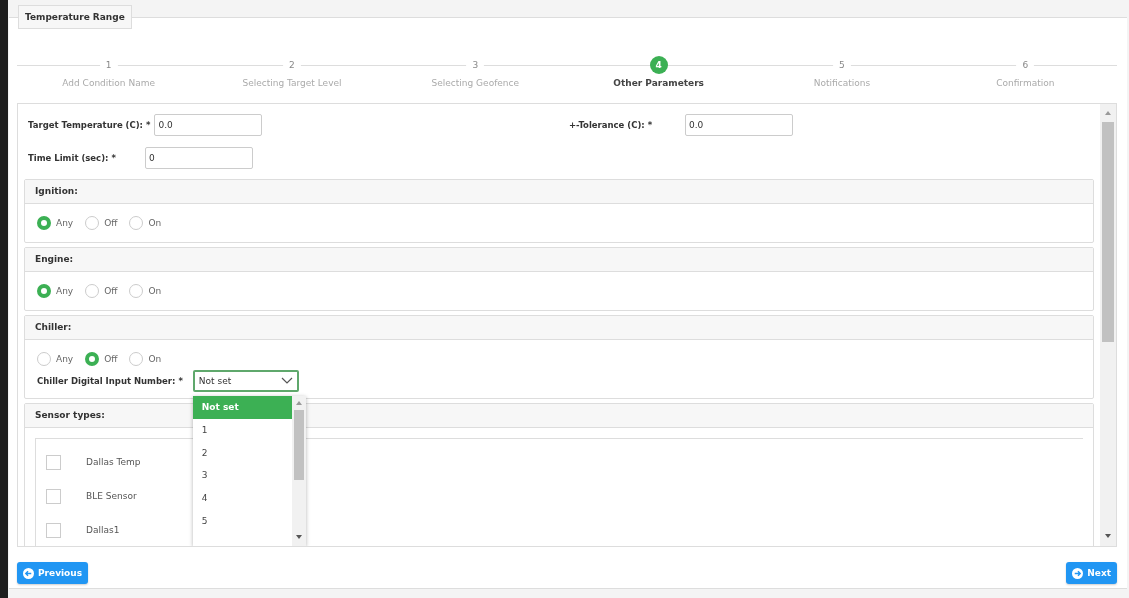 The width and height of the screenshot is (1129, 598). I want to click on panel-title: Temperature Range, so click(75, 17).